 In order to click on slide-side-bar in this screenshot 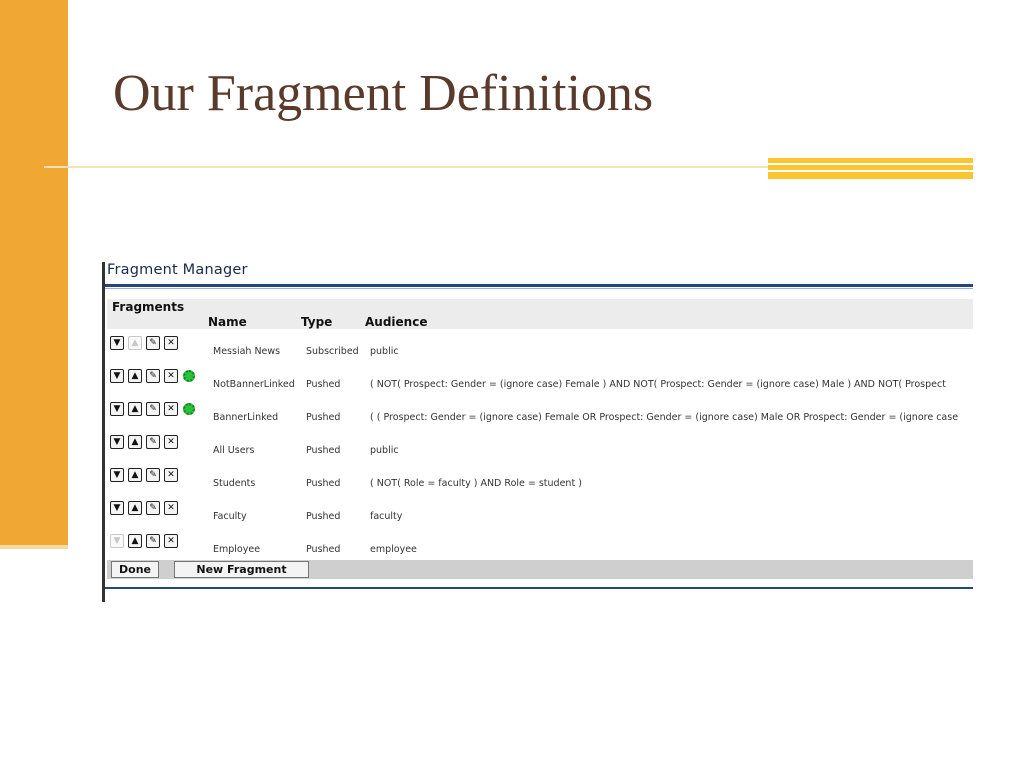, I will do `click(34, 272)`.